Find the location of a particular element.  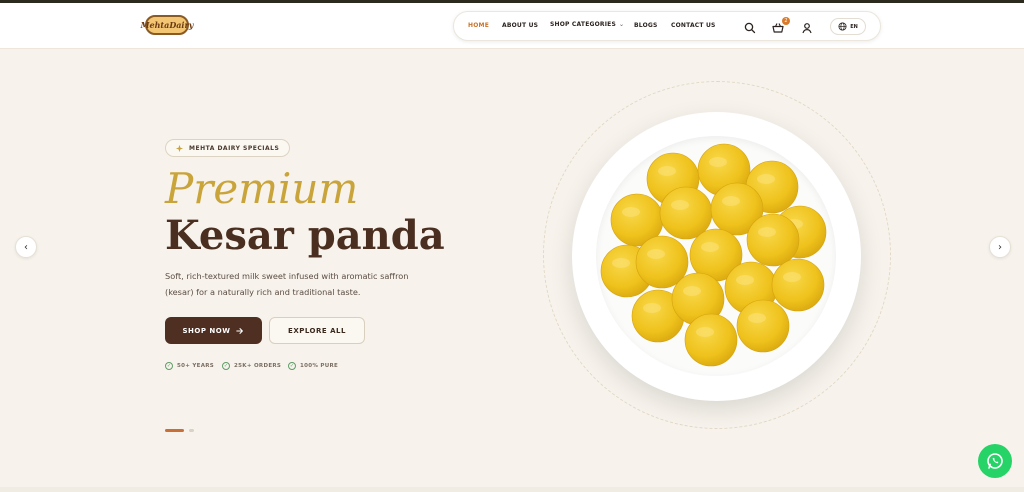

chevron-left-icon: ‹ is located at coordinates (26, 247).